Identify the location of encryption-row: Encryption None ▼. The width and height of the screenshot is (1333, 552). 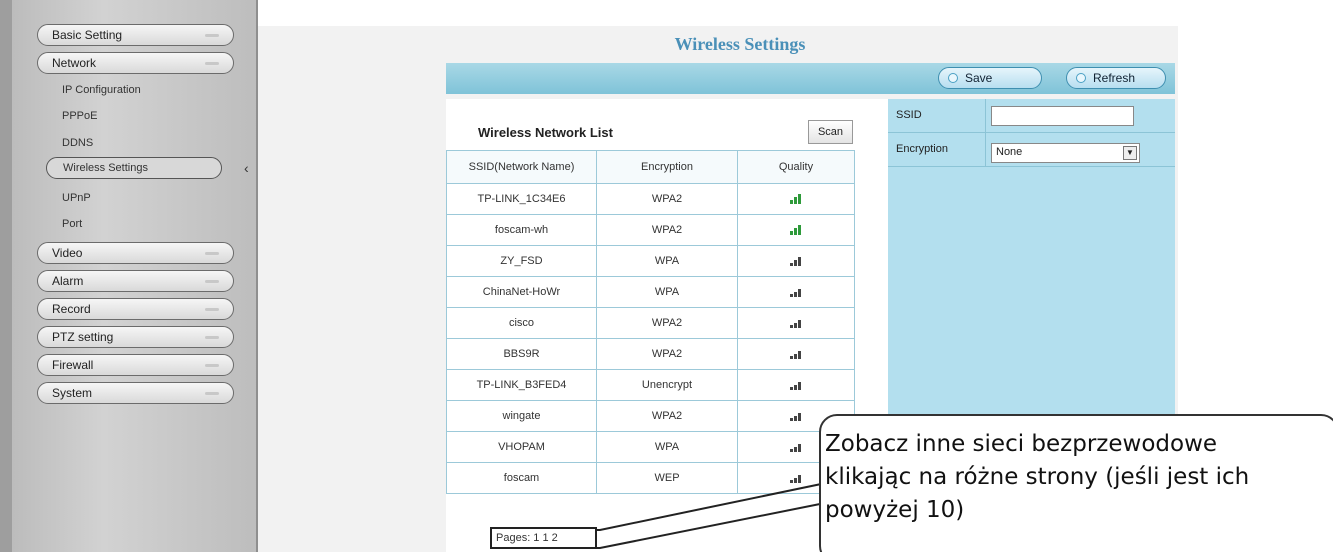
(1031, 150).